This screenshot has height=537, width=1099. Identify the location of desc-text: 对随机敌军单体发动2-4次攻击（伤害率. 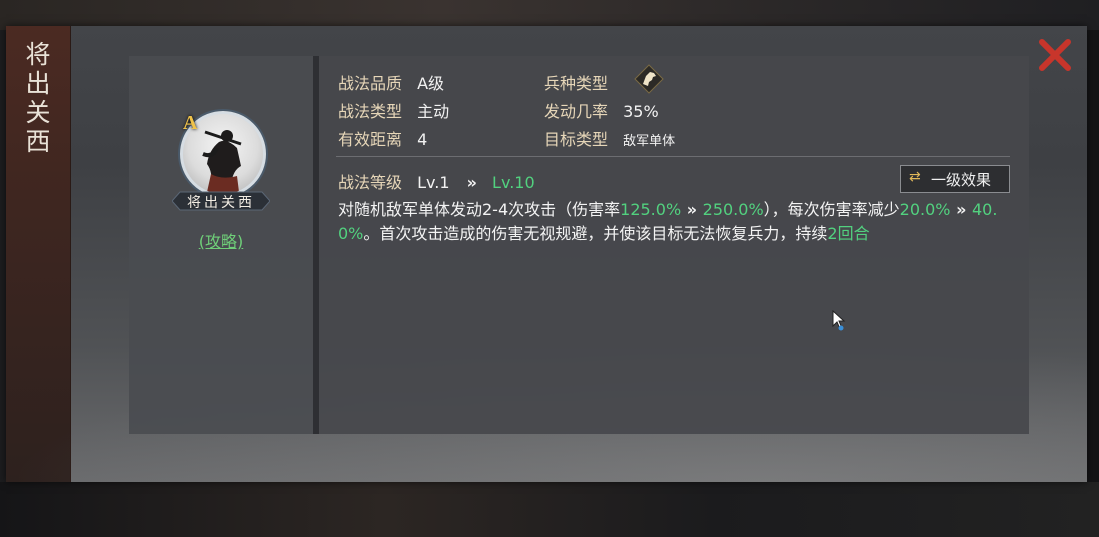
(479, 209).